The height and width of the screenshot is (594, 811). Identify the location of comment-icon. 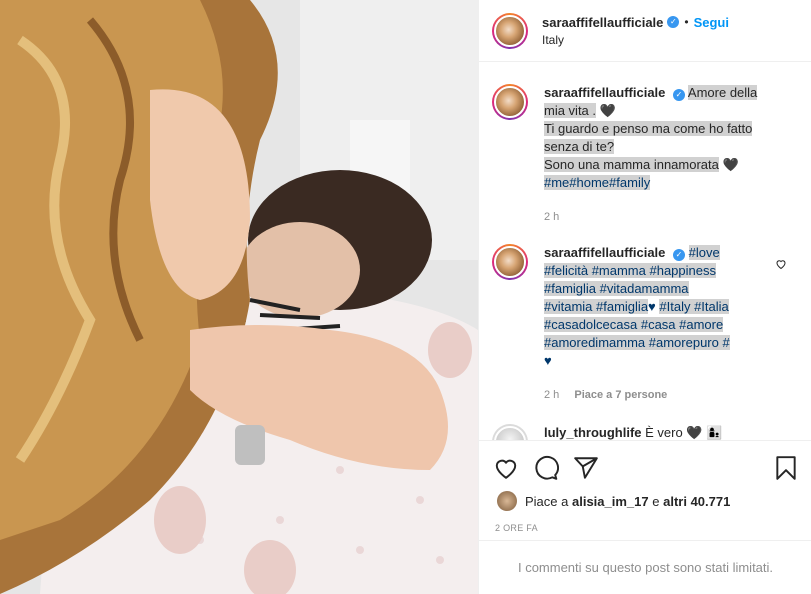
(546, 468).